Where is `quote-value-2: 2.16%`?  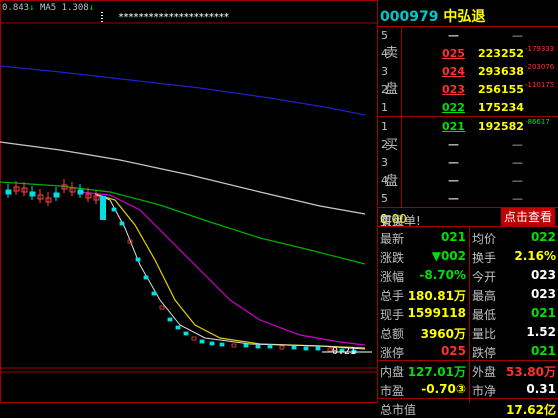
quote-value-2: 2.16% is located at coordinates (535, 256).